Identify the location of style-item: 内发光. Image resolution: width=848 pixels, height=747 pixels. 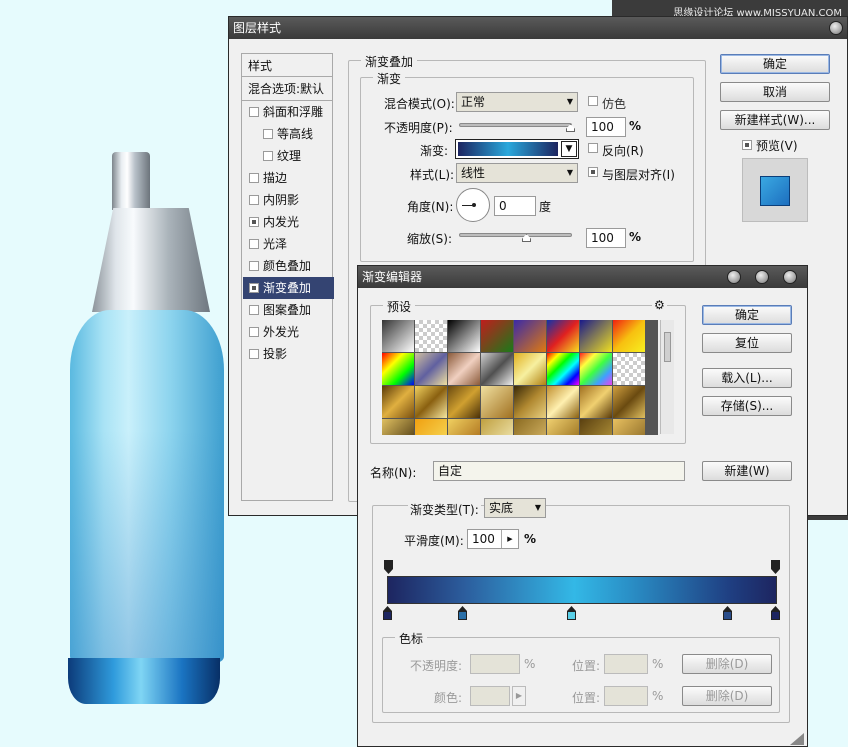
(288, 222).